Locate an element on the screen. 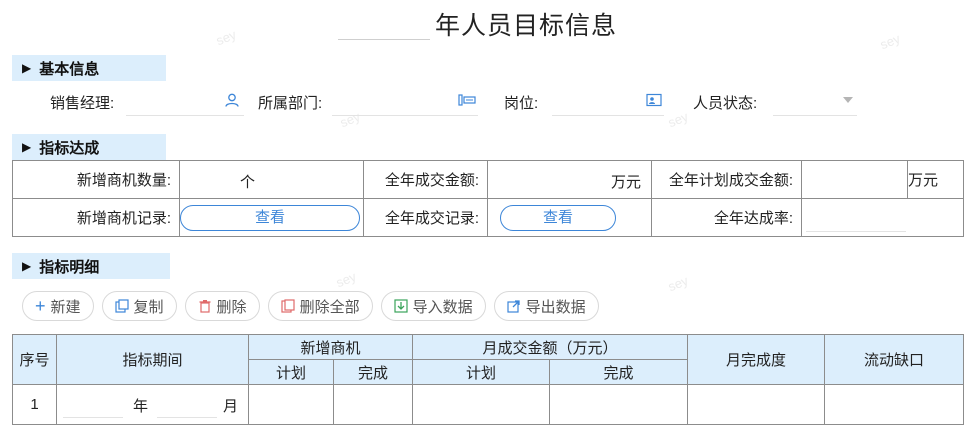 The width and height of the screenshot is (978, 434). sales-manager-label: 销售经理: is located at coordinates (82, 103).